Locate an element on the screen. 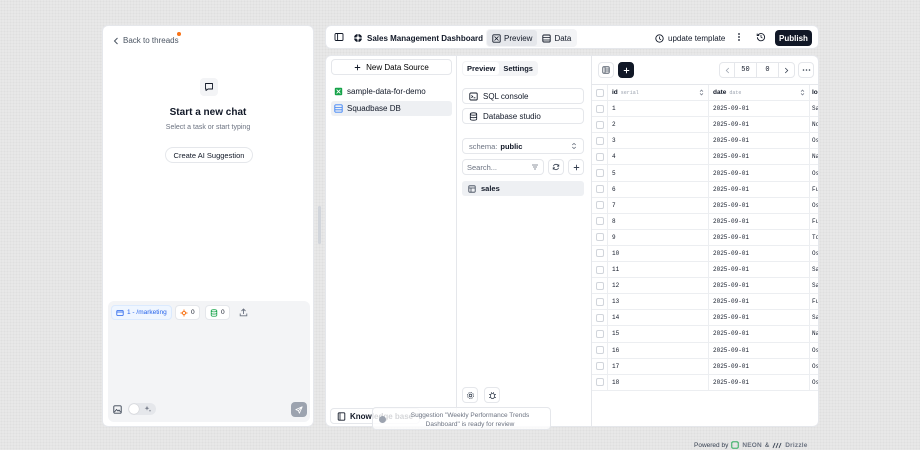 The image size is (920, 450). new-data-source-button: New Data Source is located at coordinates (391, 67).